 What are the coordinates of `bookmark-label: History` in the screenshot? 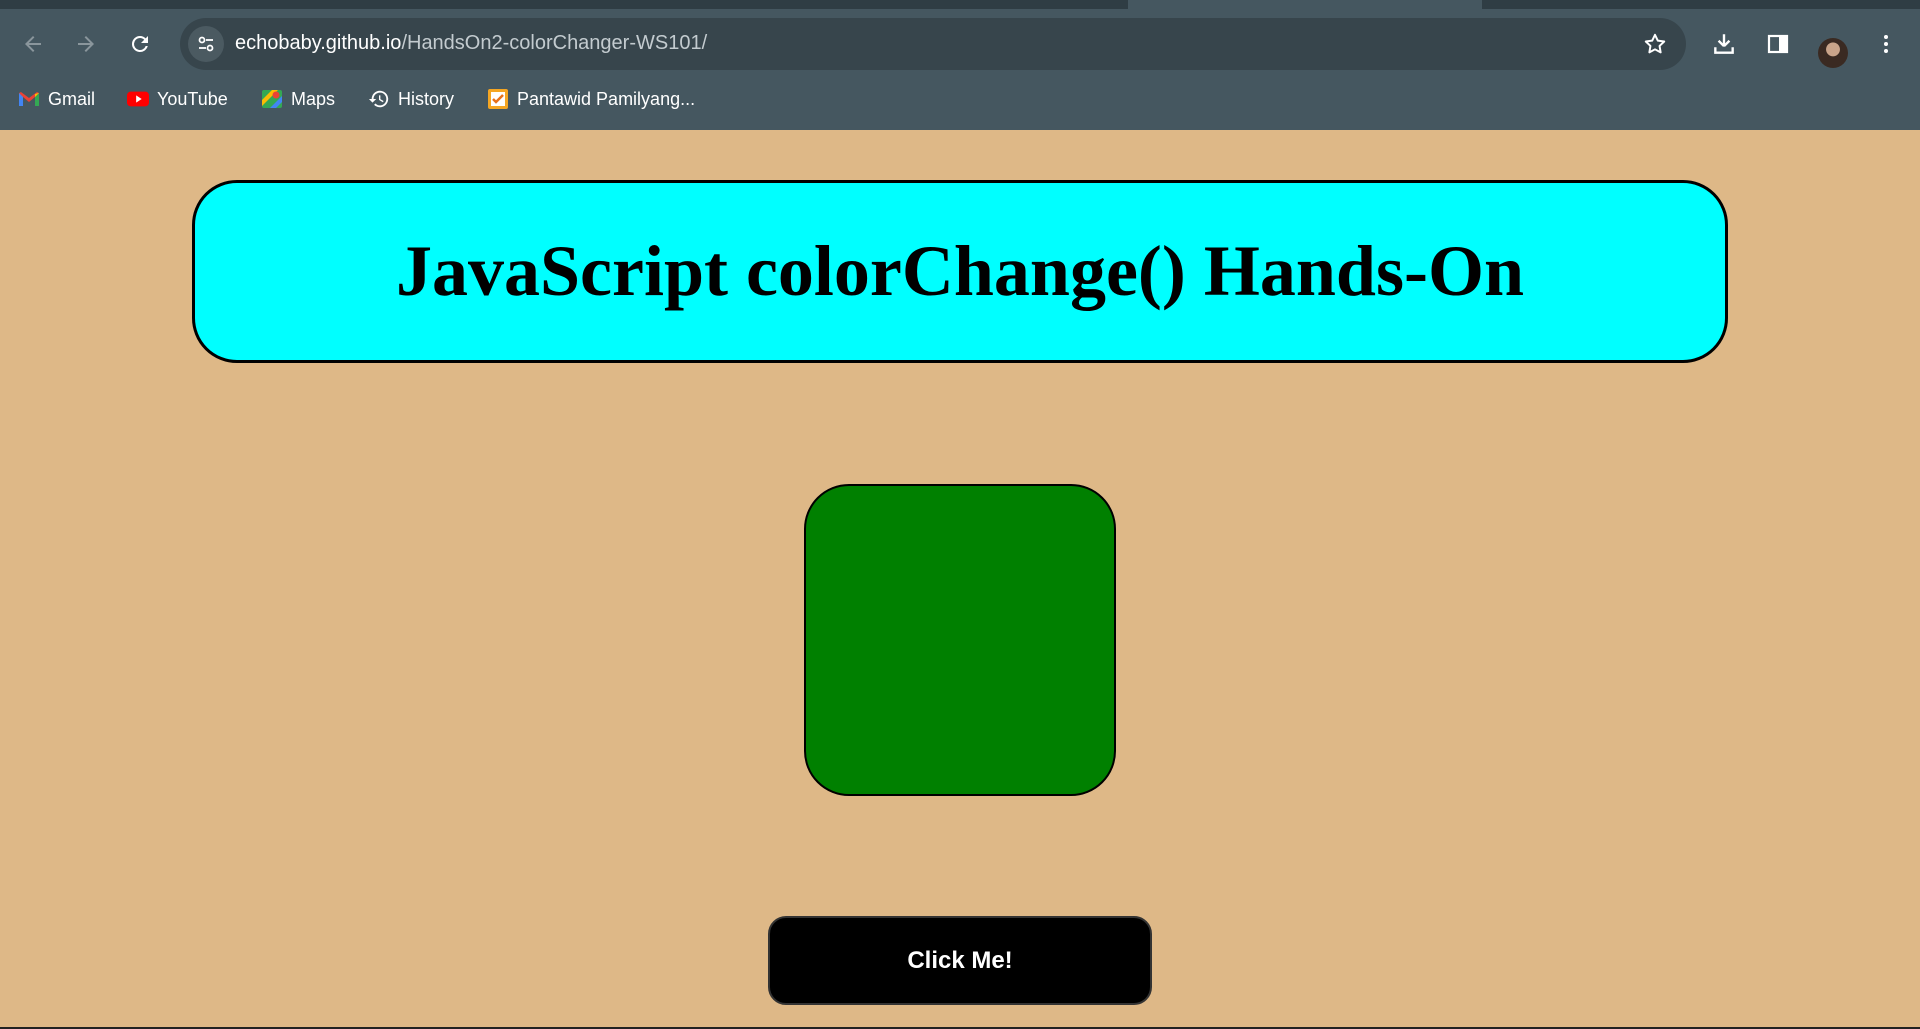 It's located at (426, 98).